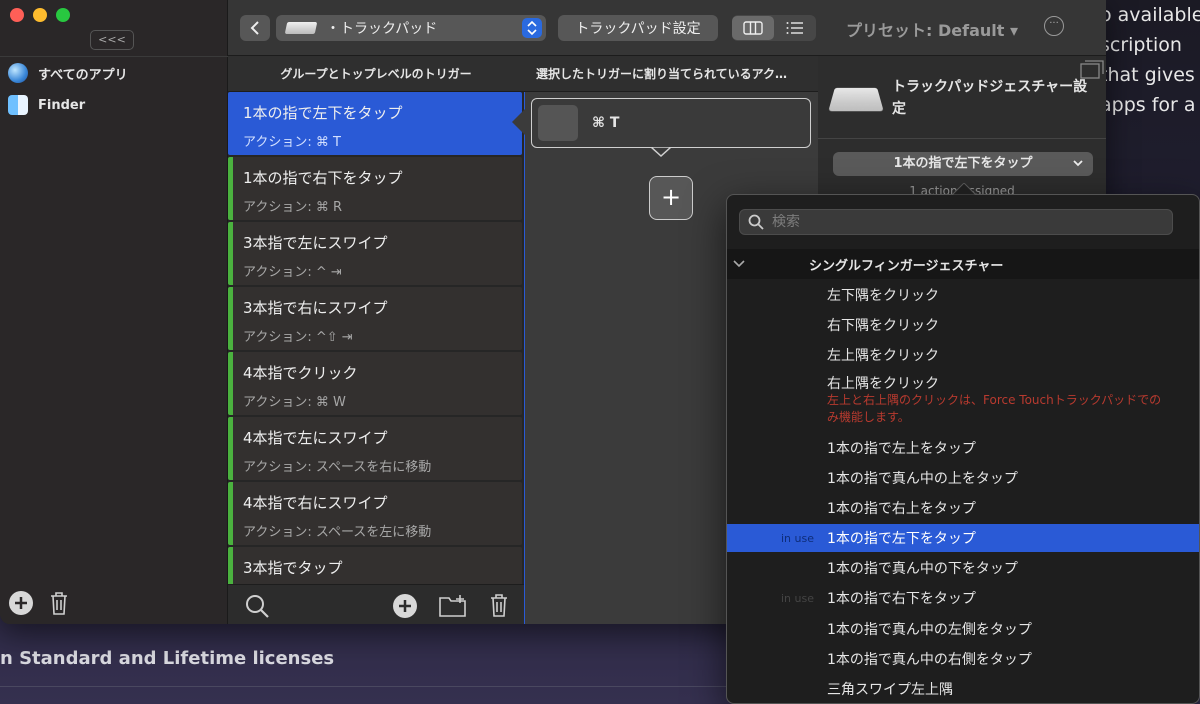 Image resolution: width=1200 pixels, height=704 pixels. Describe the element at coordinates (1141, 45) in the screenshot. I see `bg-line: scription` at that location.